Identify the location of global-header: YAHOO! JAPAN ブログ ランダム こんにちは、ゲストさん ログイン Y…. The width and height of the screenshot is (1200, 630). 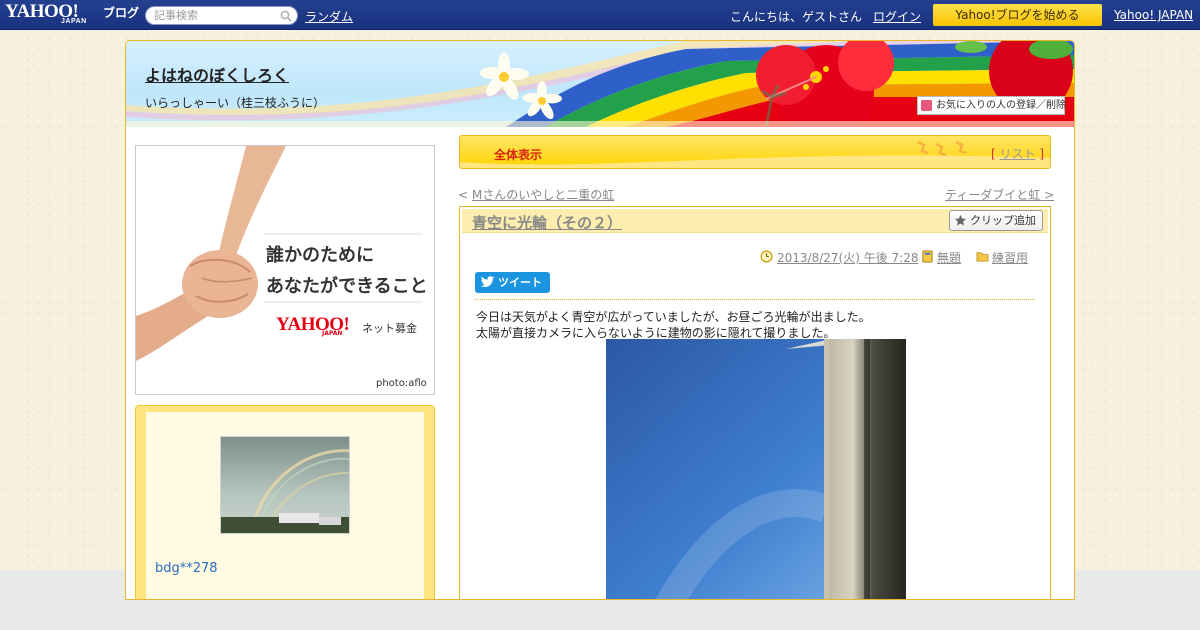
(600, 15).